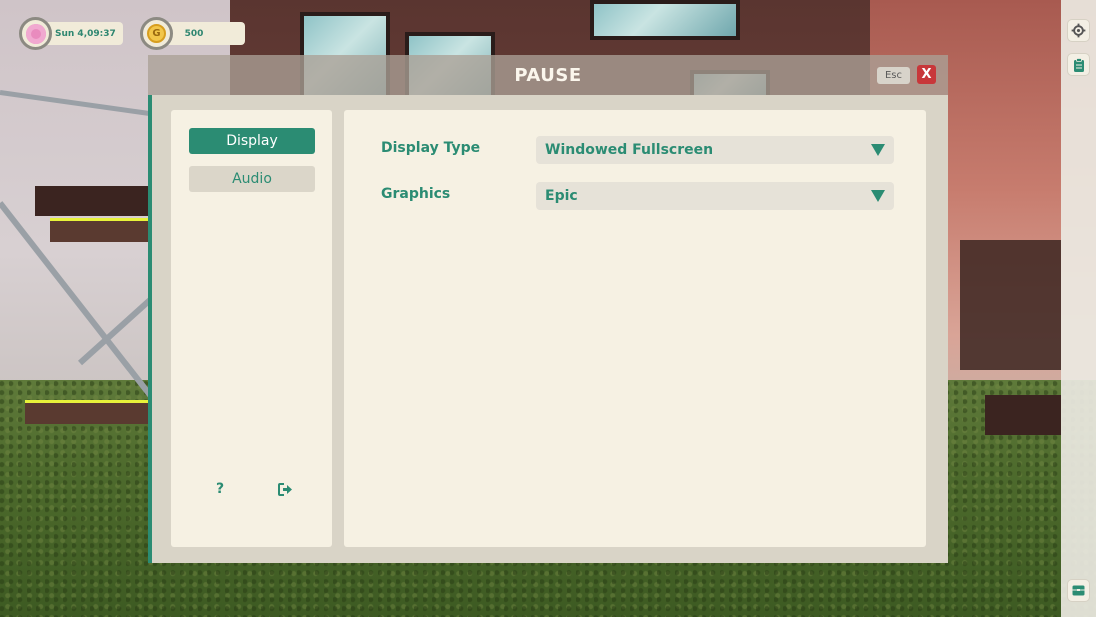 The width and height of the screenshot is (1096, 617). Describe the element at coordinates (715, 196) in the screenshot. I see `graphics-dropdown: Epic` at that location.